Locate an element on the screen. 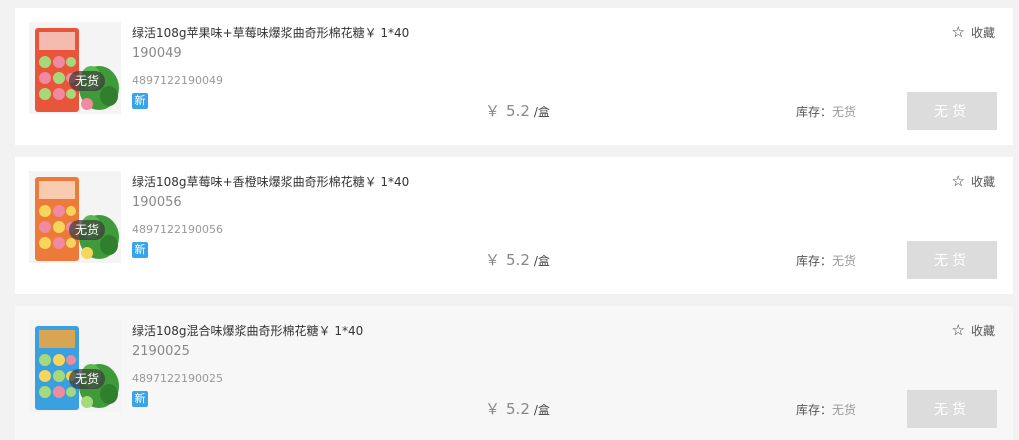 The width and height of the screenshot is (1019, 440). product-barcode: 4897122190056 is located at coordinates (177, 229).